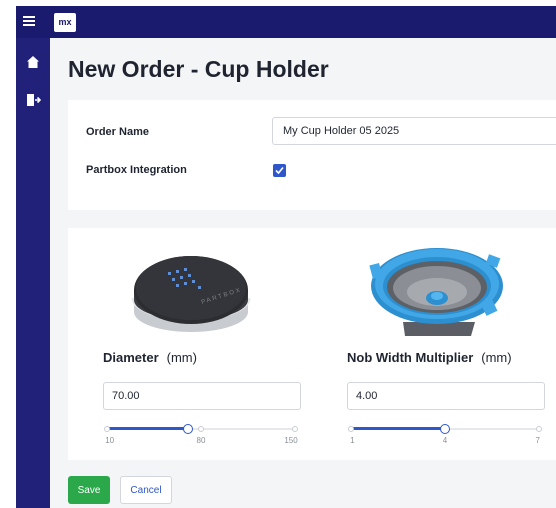 This screenshot has height=508, width=556. Describe the element at coordinates (89, 490) in the screenshot. I see `save-button: Save` at that location.